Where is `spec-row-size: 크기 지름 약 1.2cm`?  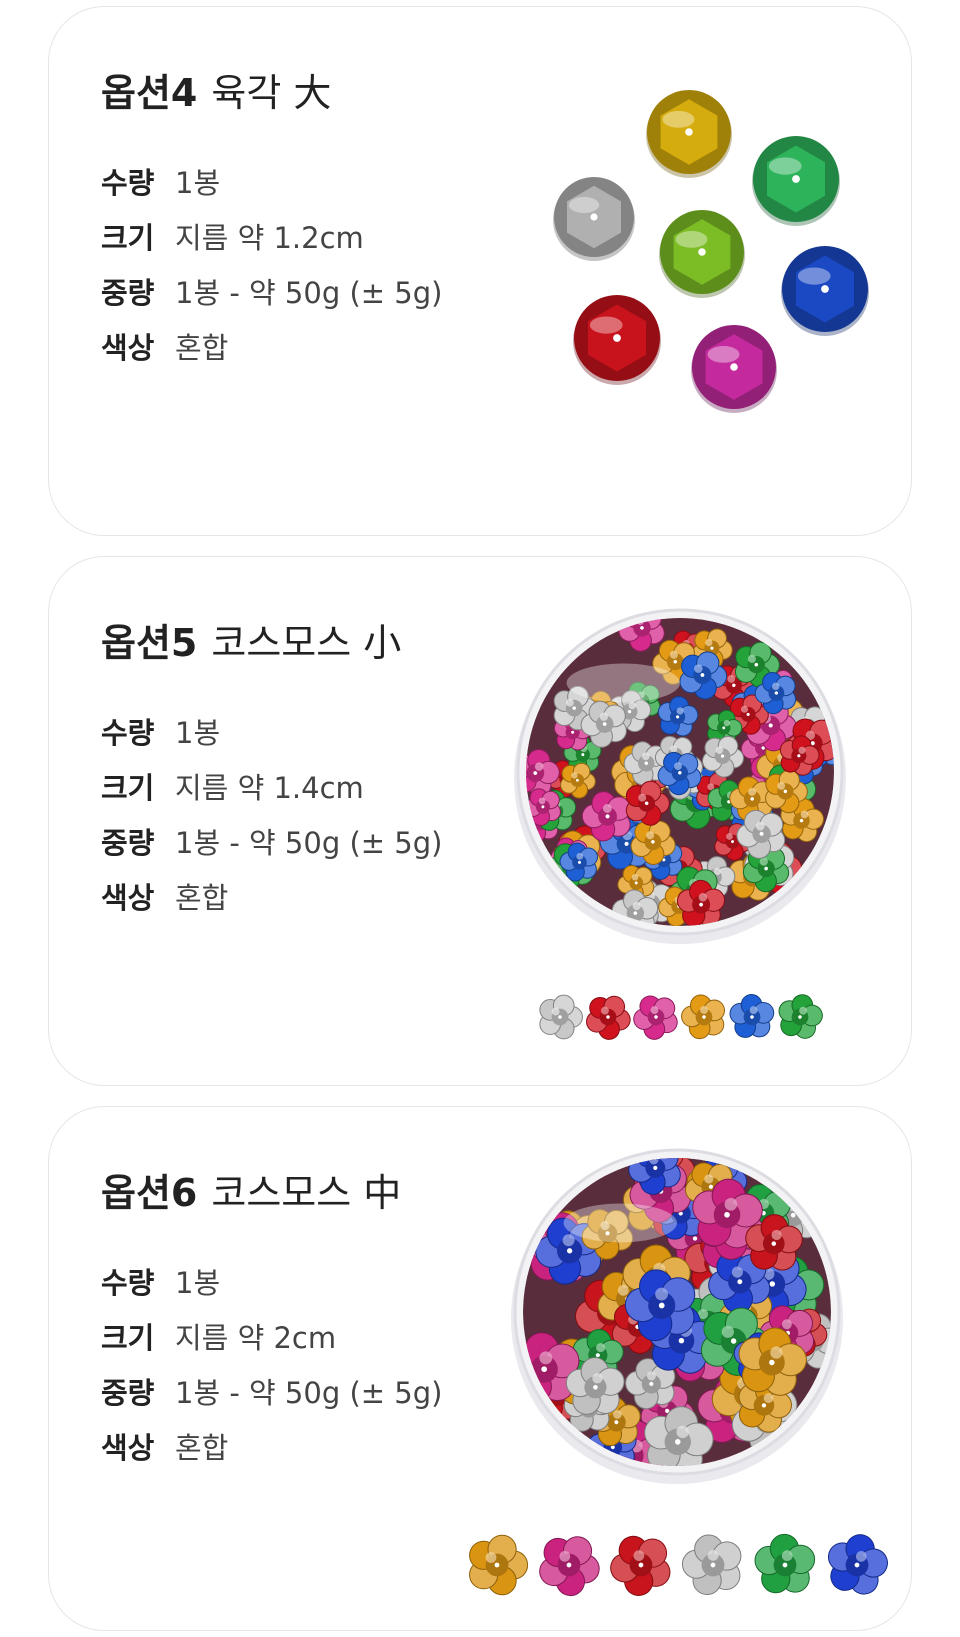 spec-row-size: 크기 지름 약 1.2cm is located at coordinates (271, 235).